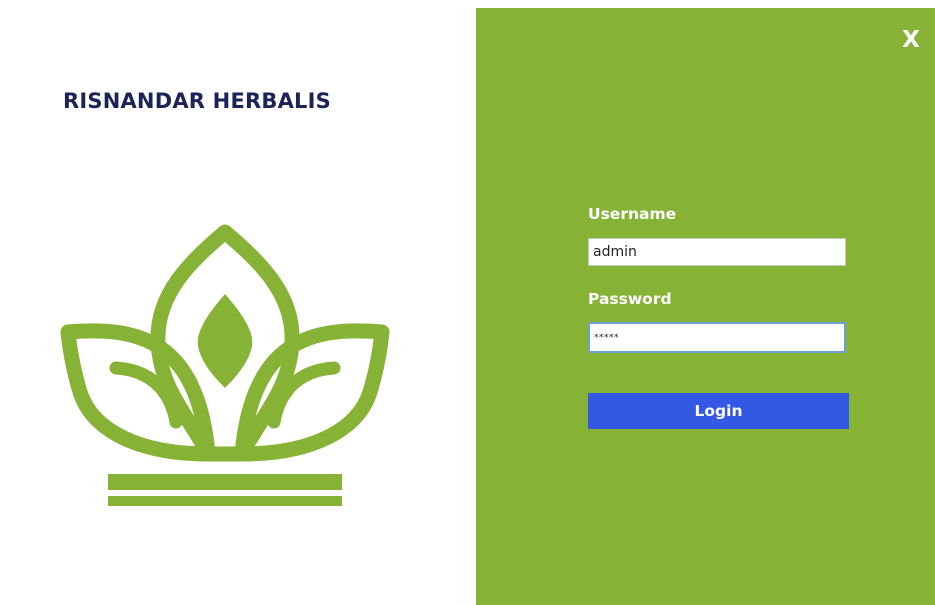 The width and height of the screenshot is (935, 605). Describe the element at coordinates (197, 101) in the screenshot. I see `brand-title: RISNANDAR HERBALIS` at that location.